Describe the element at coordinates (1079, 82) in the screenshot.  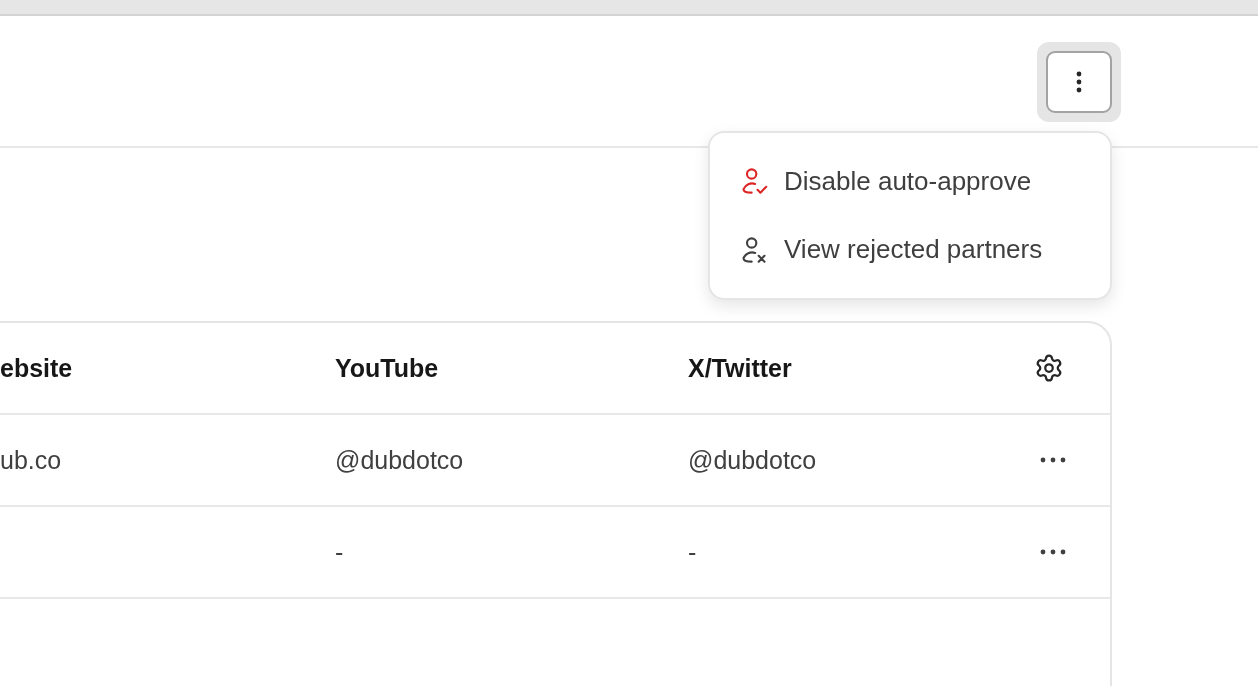
I see `vertical-dots-icon` at that location.